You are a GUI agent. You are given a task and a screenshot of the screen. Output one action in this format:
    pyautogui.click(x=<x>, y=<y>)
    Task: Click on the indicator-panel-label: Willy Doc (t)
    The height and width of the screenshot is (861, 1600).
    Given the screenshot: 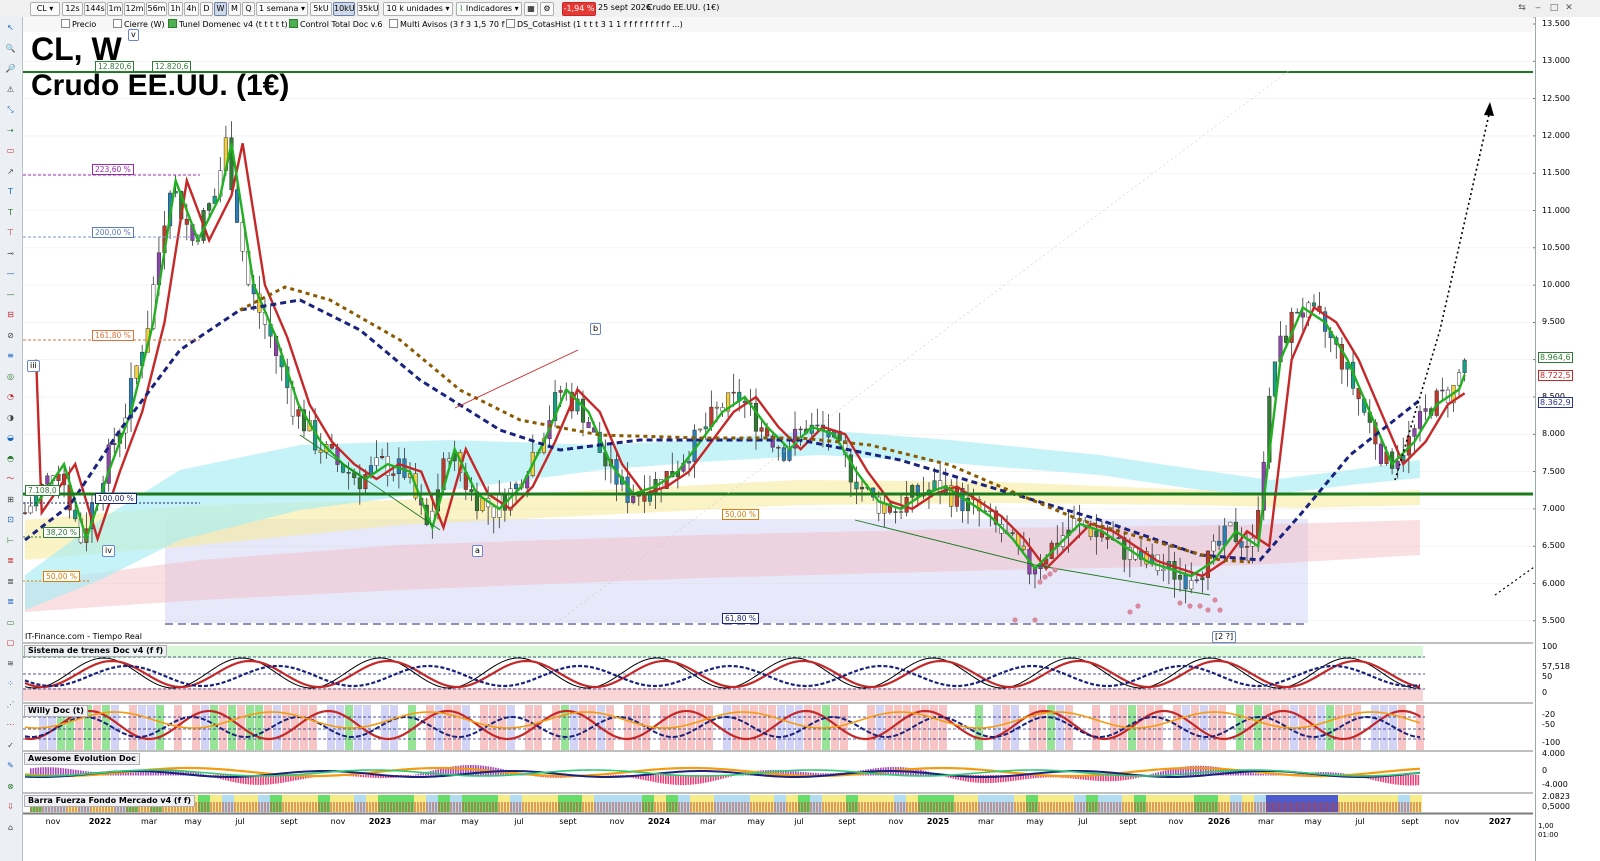 What is the action you would take?
    pyautogui.click(x=56, y=711)
    